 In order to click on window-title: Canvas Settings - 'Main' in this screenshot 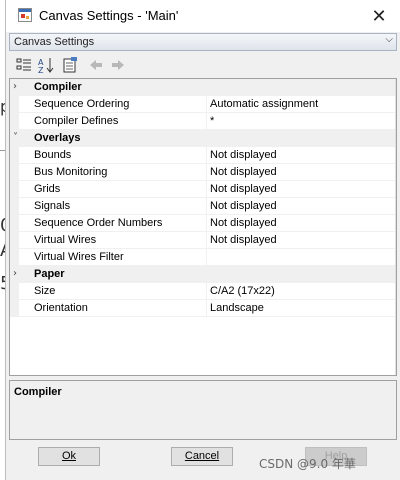, I will do `click(109, 15)`.